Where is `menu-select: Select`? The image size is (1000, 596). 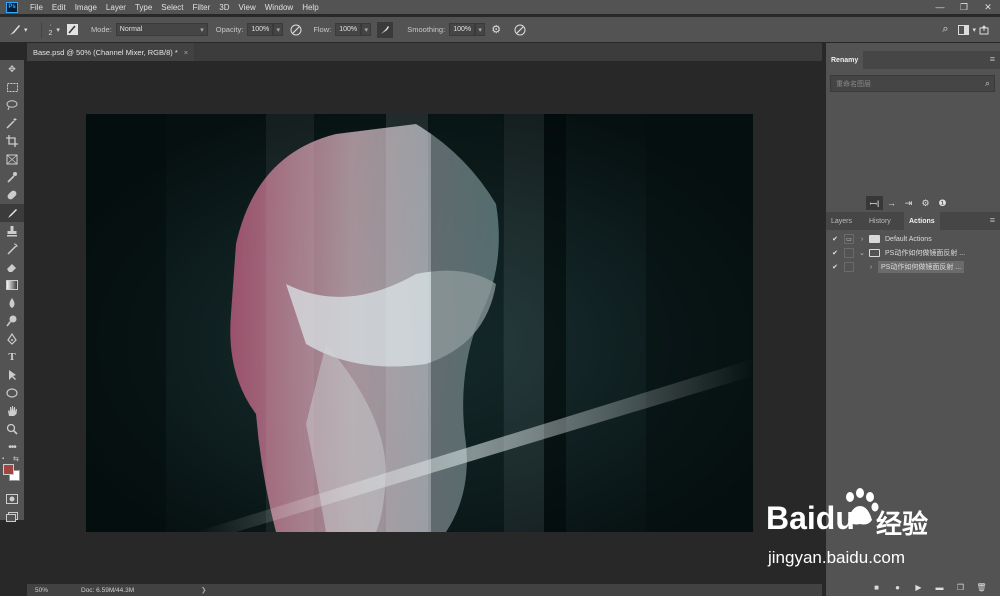 menu-select: Select is located at coordinates (172, 7).